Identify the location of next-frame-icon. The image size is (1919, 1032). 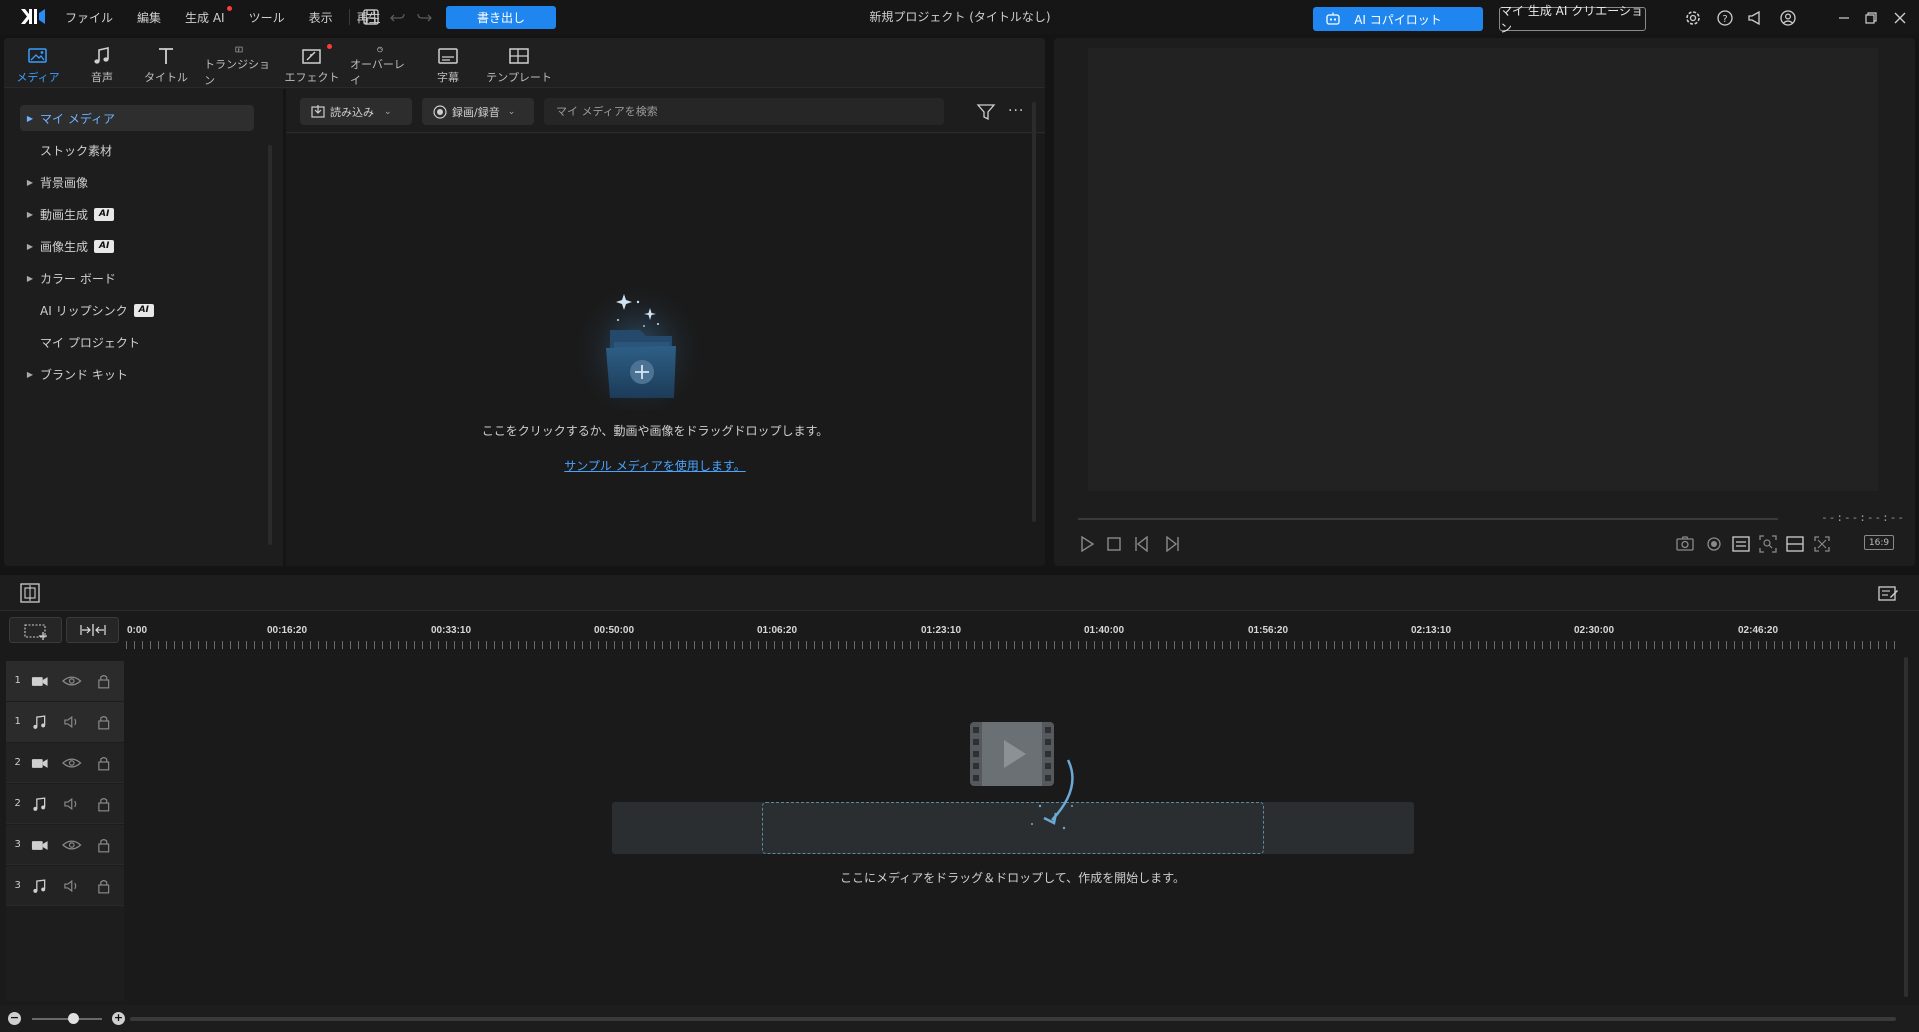
(1171, 544).